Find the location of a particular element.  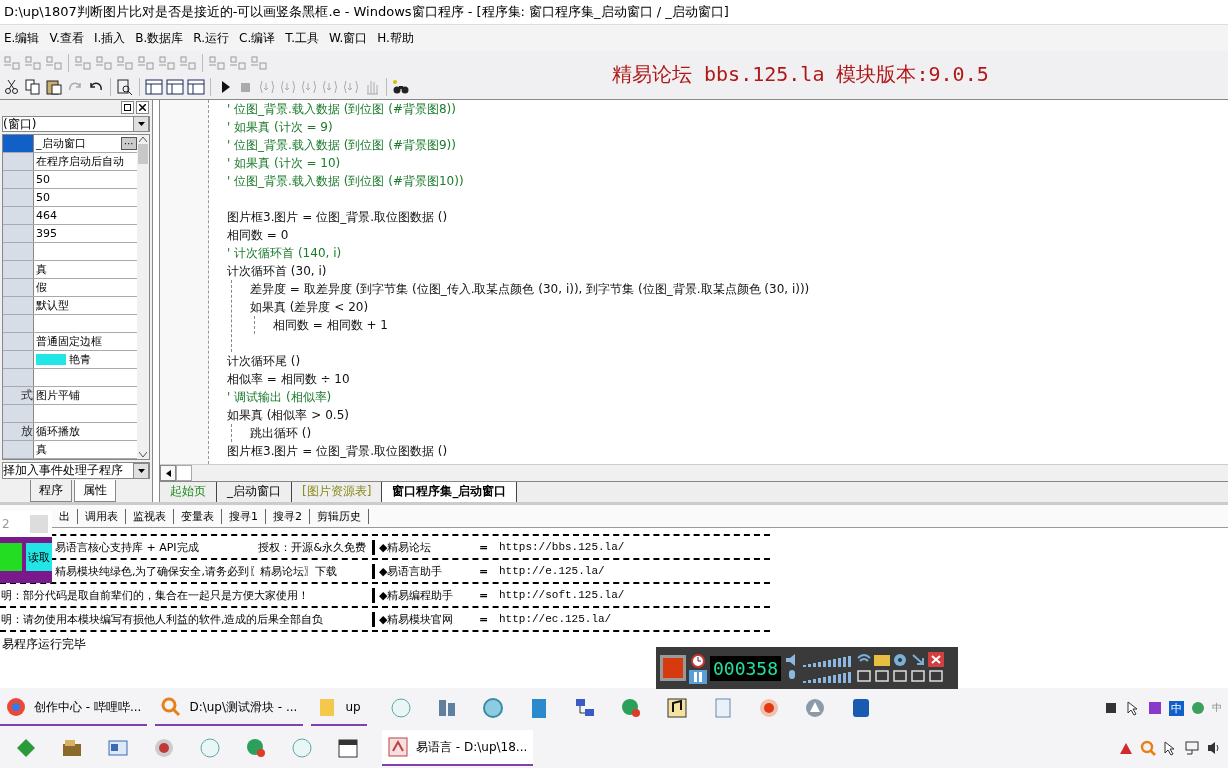

code-line: 相同数 = 0 is located at coordinates (258, 235).